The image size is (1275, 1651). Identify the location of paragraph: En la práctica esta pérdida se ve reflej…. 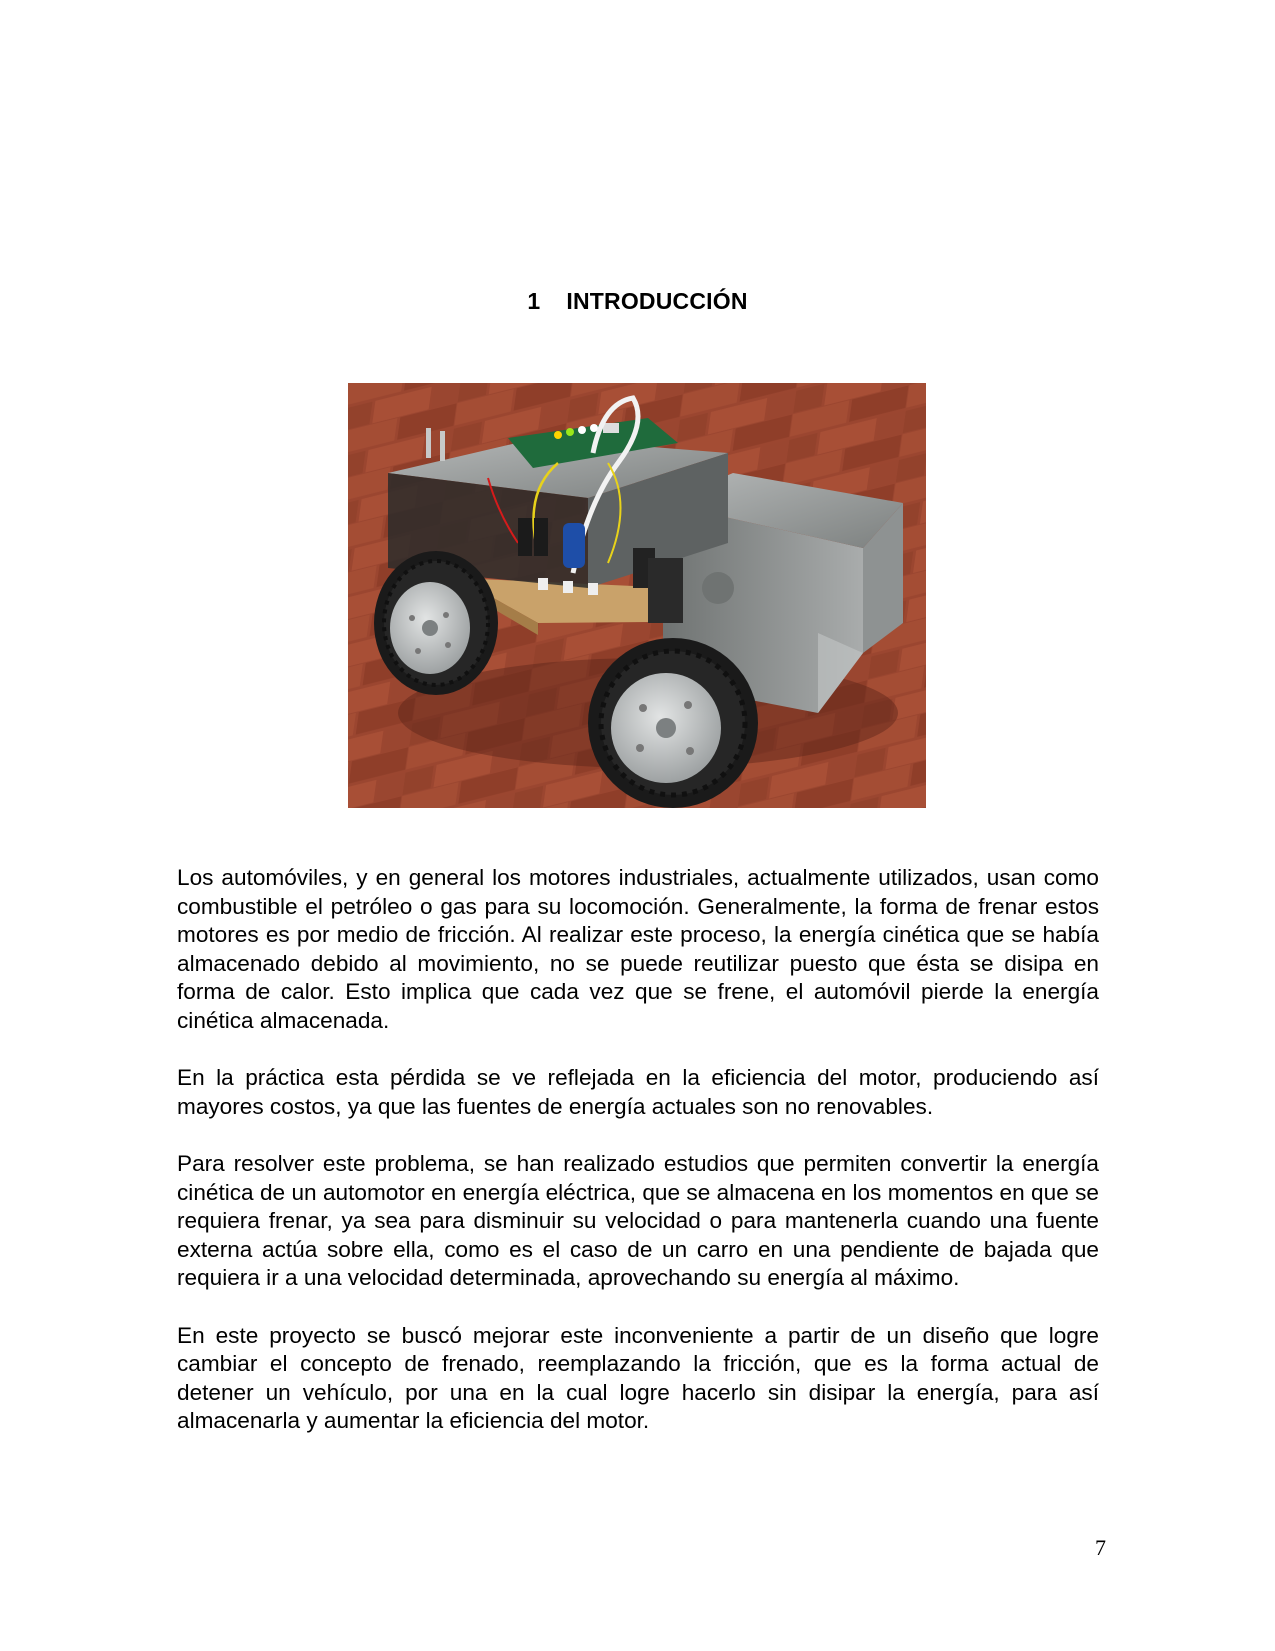
(638, 1092).